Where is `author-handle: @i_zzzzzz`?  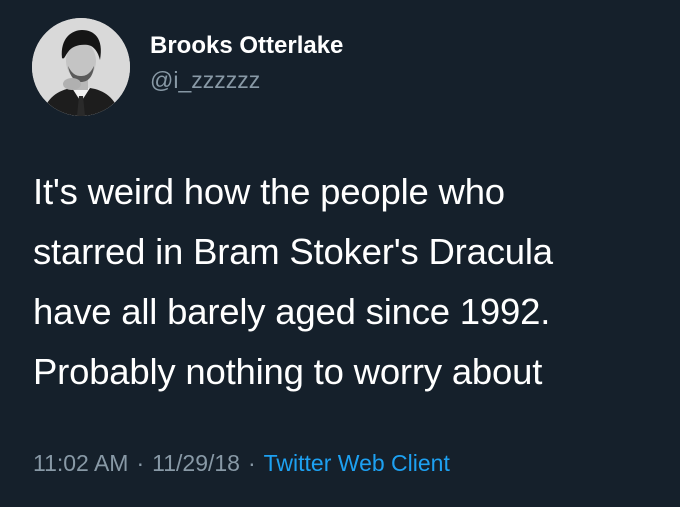
author-handle: @i_zzzzzz is located at coordinates (246, 80).